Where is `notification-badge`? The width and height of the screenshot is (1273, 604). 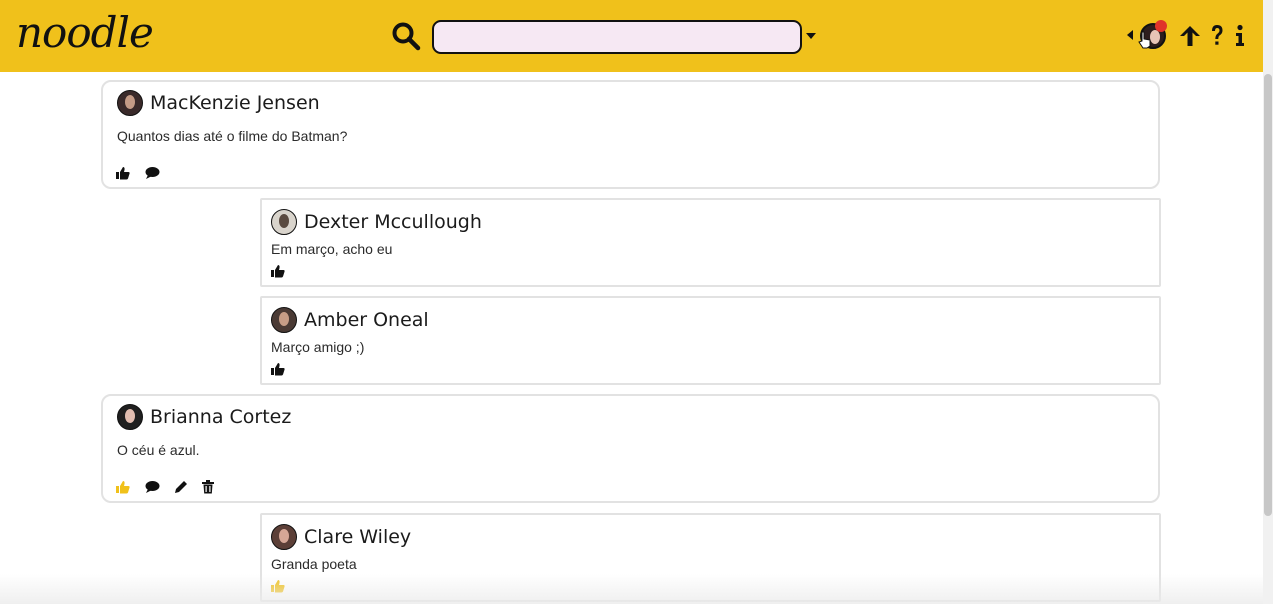 notification-badge is located at coordinates (1161, 26).